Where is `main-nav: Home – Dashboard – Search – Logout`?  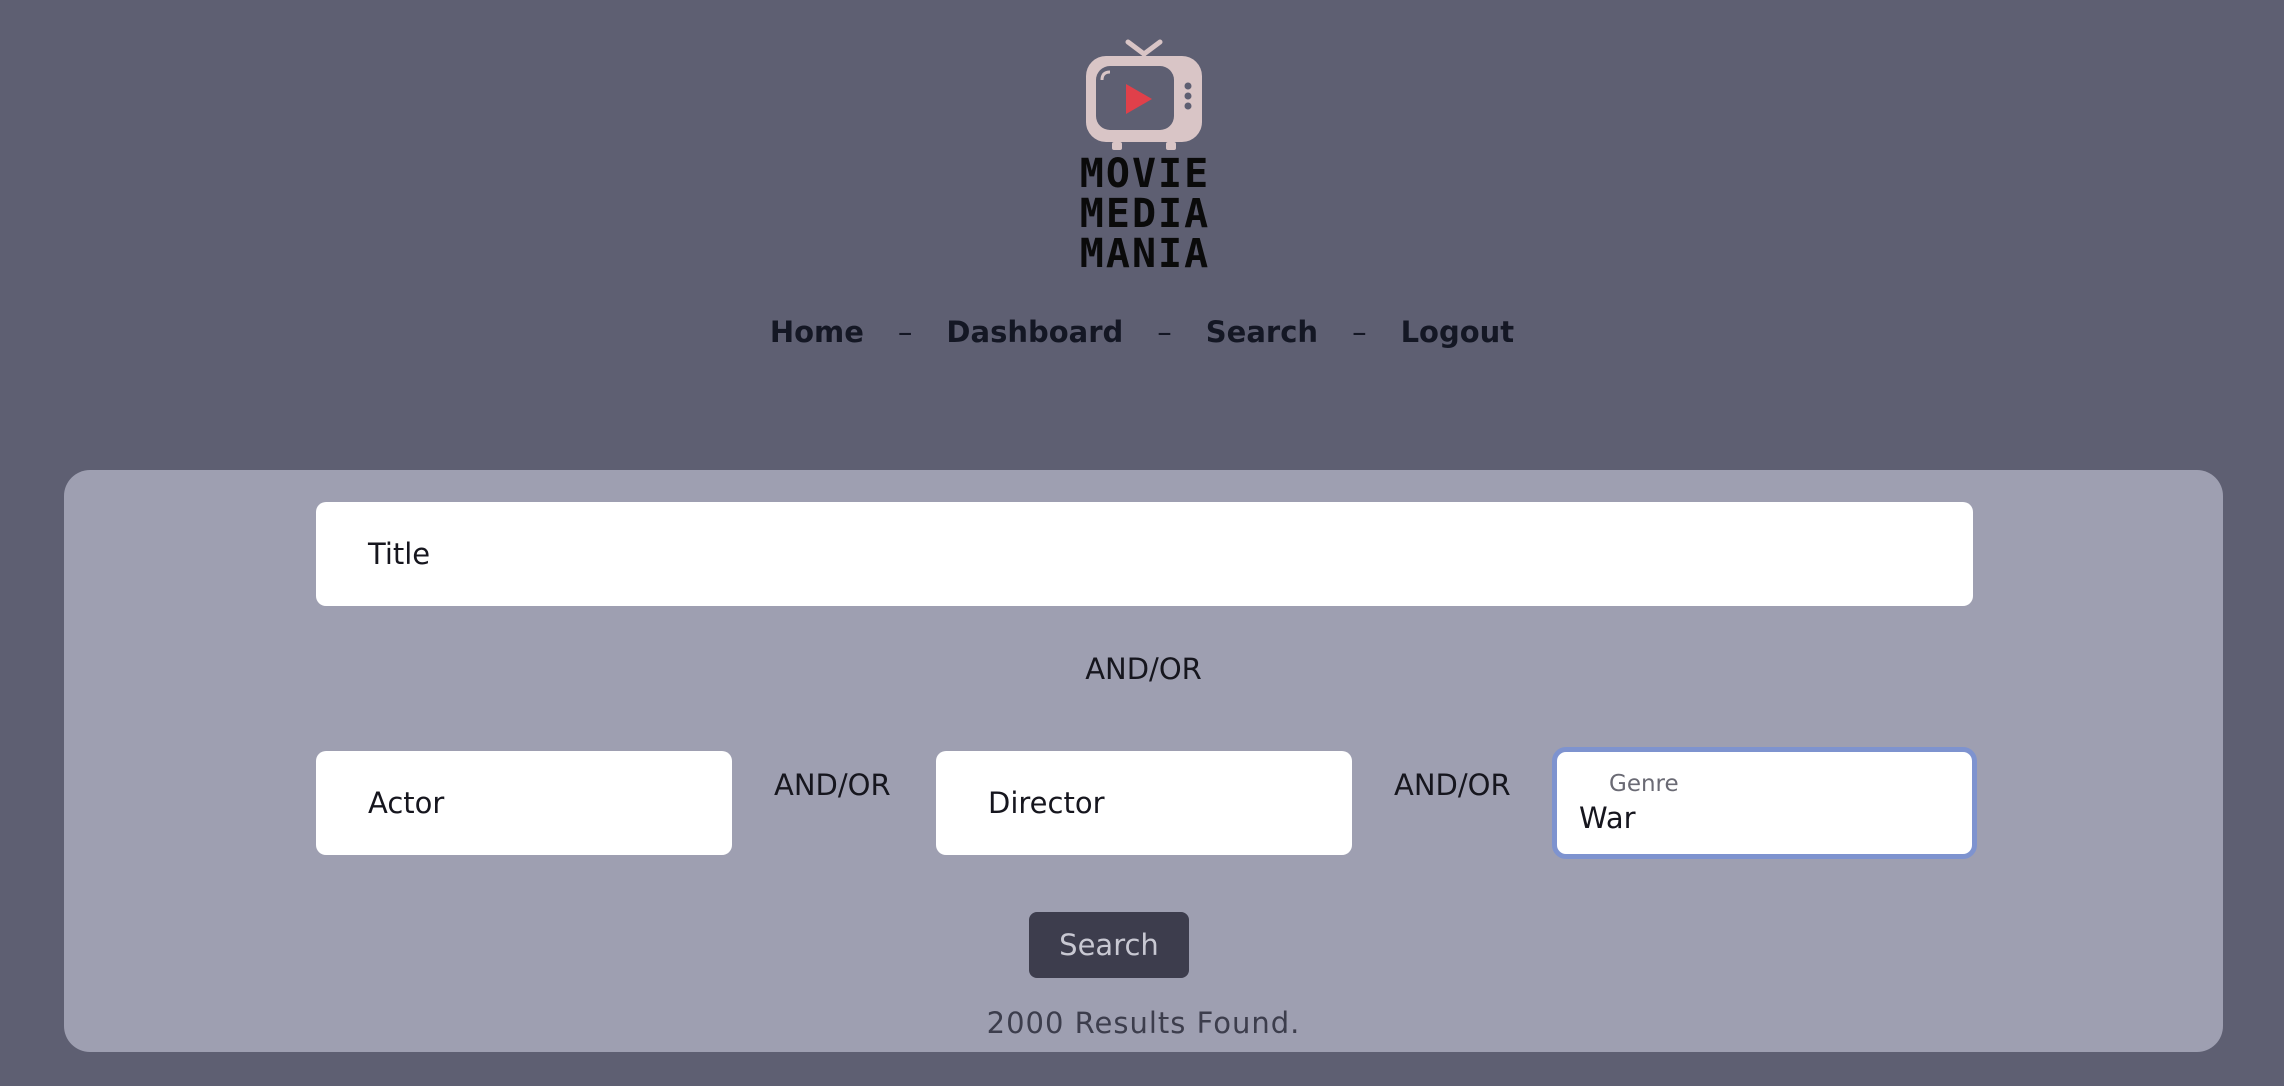
main-nav: Home – Dashboard – Search – Logout is located at coordinates (1142, 332).